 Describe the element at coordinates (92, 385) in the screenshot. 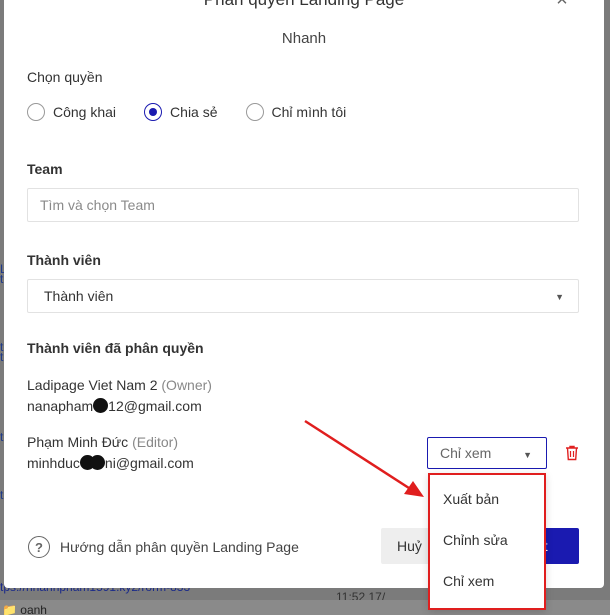

I see `member-name: Ladipage Viet Nam 2` at that location.